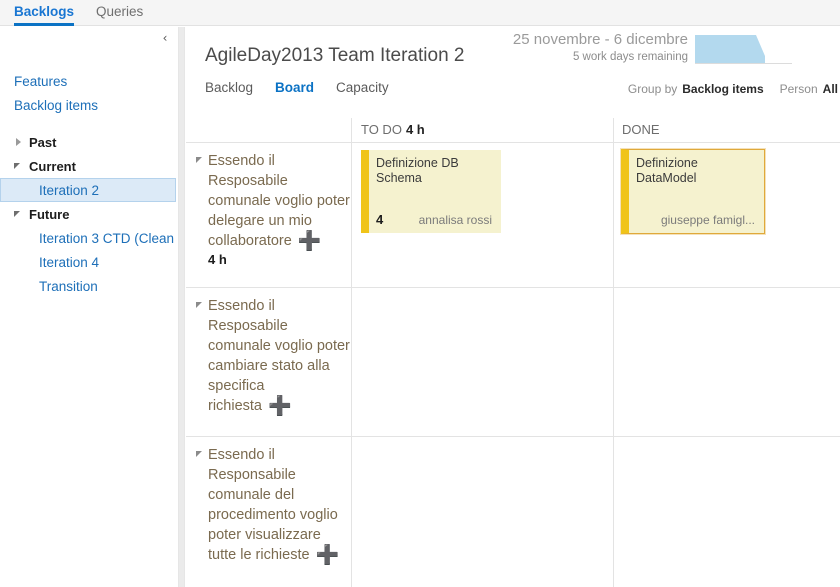  What do you see at coordinates (69, 262) in the screenshot?
I see `sidebar-item-iteration-4-label: Iteration 4` at bounding box center [69, 262].